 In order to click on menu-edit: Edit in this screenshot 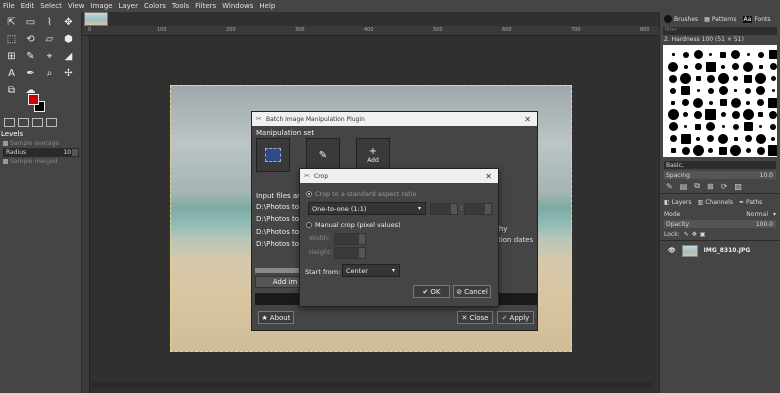, I will do `click(28, 6)`.